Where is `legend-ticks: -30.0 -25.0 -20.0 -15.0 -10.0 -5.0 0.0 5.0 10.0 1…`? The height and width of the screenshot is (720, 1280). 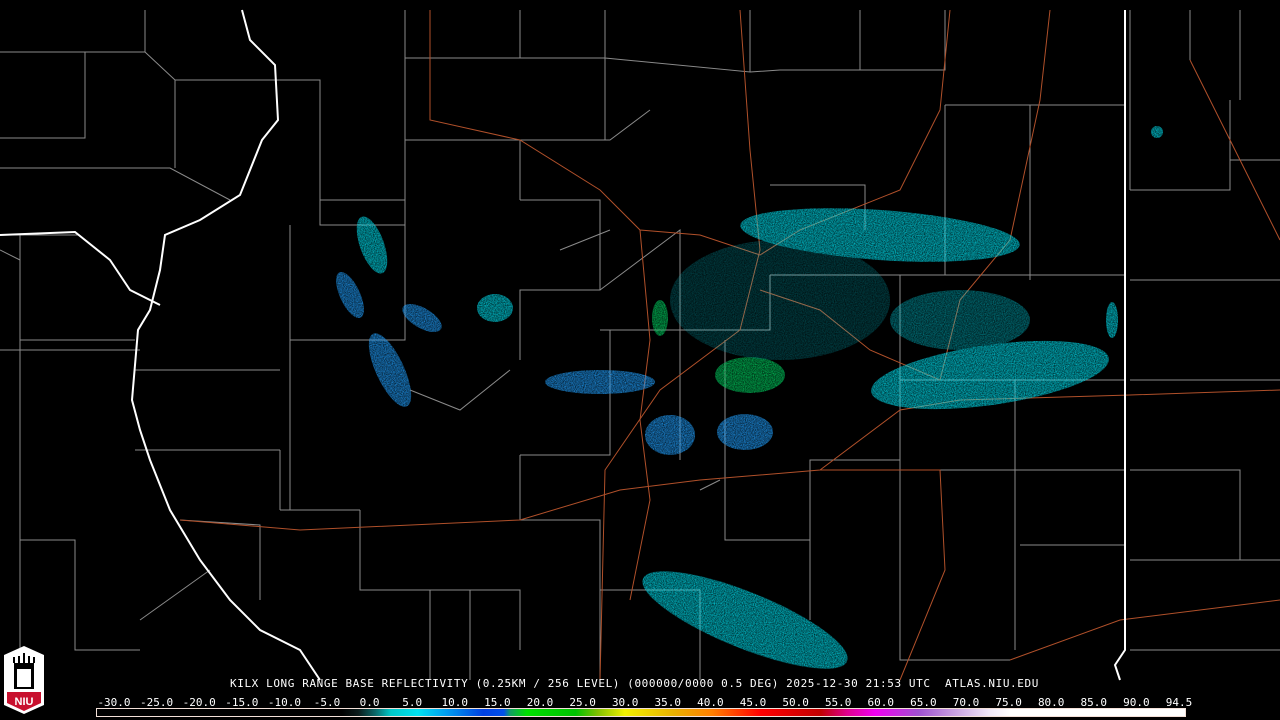 legend-ticks: -30.0 -25.0 -20.0 -15.0 -10.0 -5.0 0.0 5.0 10.0 1… is located at coordinates (644, 702).